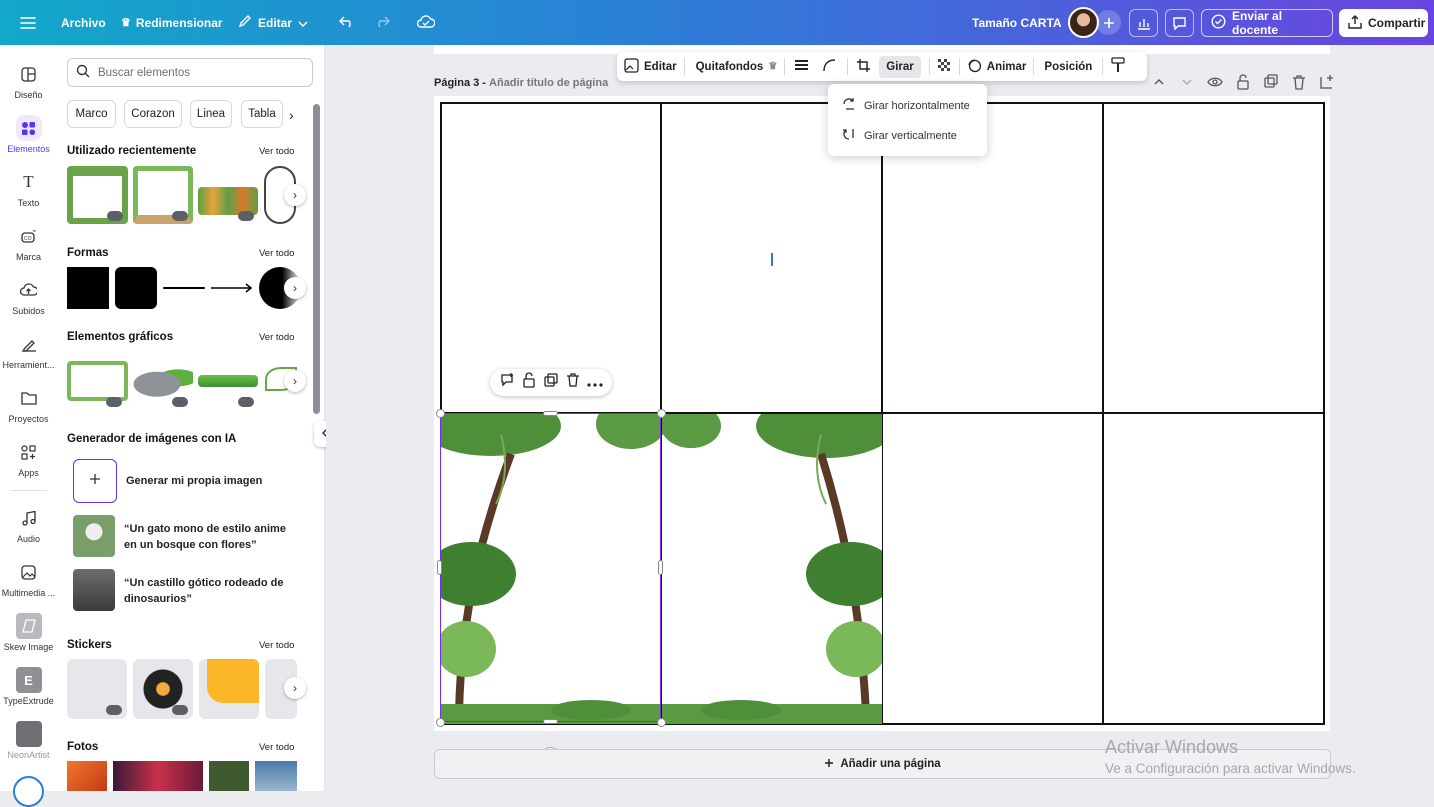 The width and height of the screenshot is (1434, 807). What do you see at coordinates (229, 689) in the screenshot?
I see `sticker-yellow-shape` at bounding box center [229, 689].